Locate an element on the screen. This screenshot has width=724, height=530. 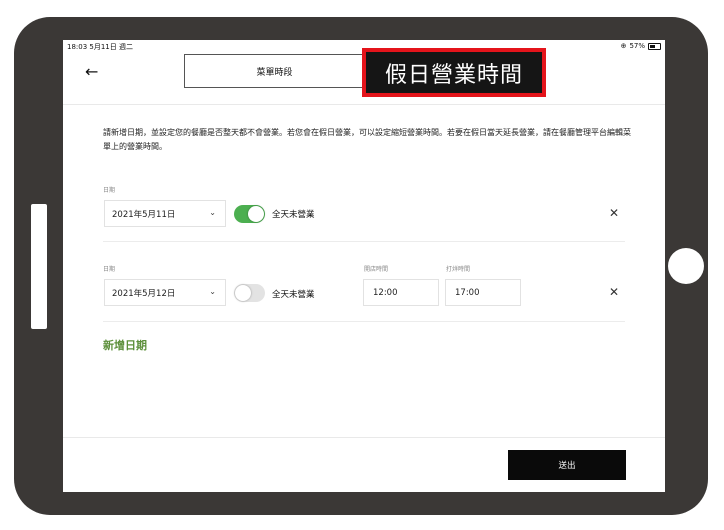
close-time-label: 打烊時間 is located at coordinates (458, 269).